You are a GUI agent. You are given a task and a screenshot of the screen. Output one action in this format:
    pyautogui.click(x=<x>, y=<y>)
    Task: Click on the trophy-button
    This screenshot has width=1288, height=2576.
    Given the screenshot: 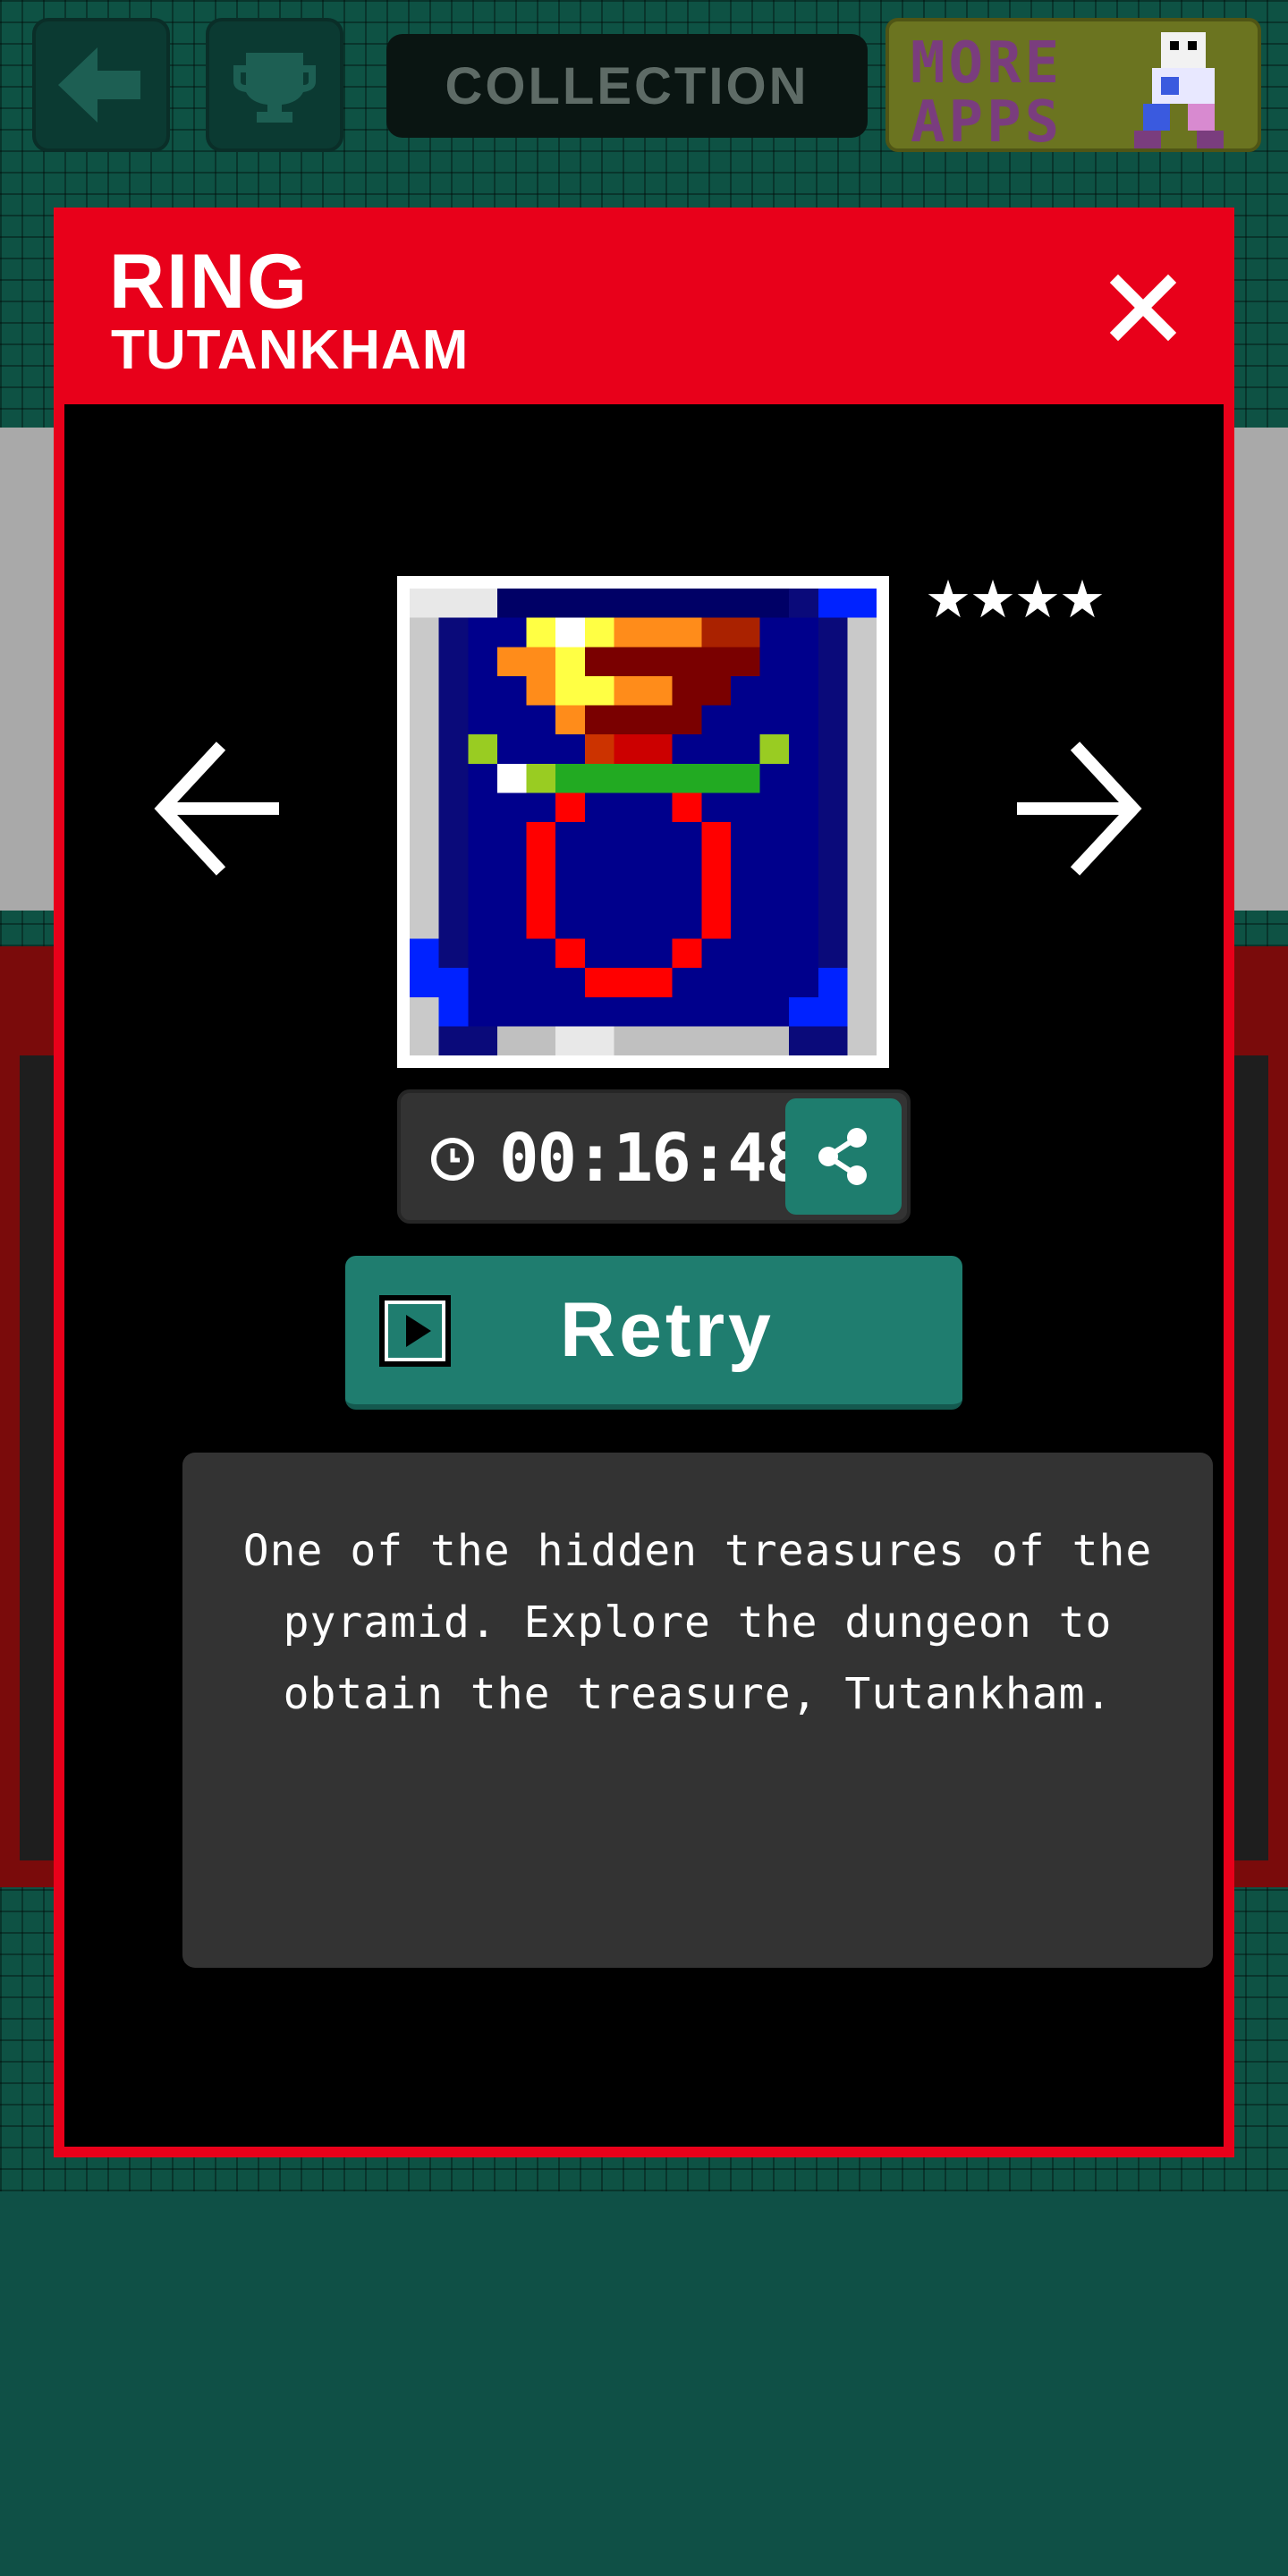 What is the action you would take?
    pyautogui.click(x=274, y=85)
    